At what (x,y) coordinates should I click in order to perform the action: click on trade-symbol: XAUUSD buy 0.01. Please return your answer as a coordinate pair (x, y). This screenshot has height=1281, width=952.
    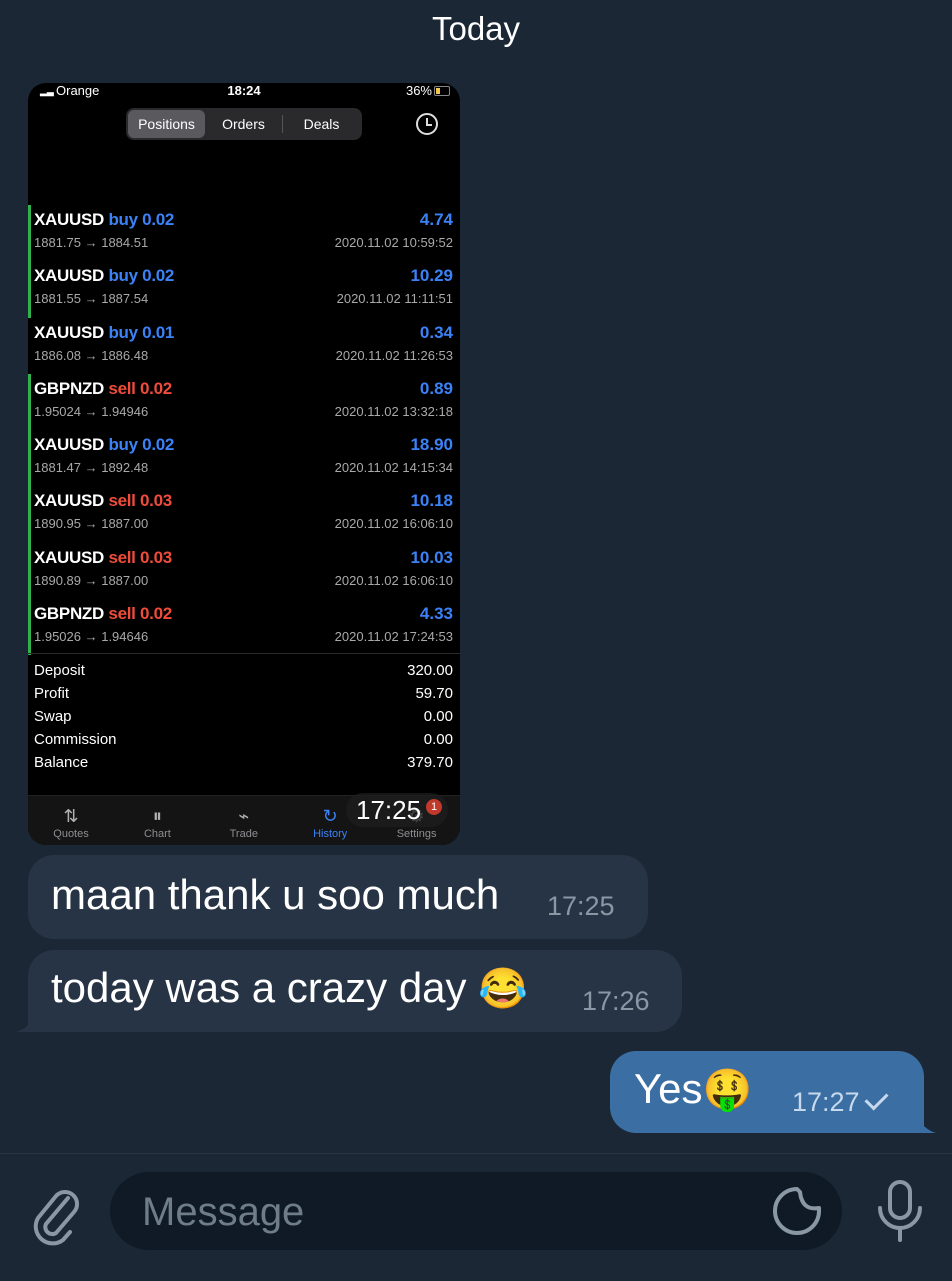
    Looking at the image, I should click on (104, 333).